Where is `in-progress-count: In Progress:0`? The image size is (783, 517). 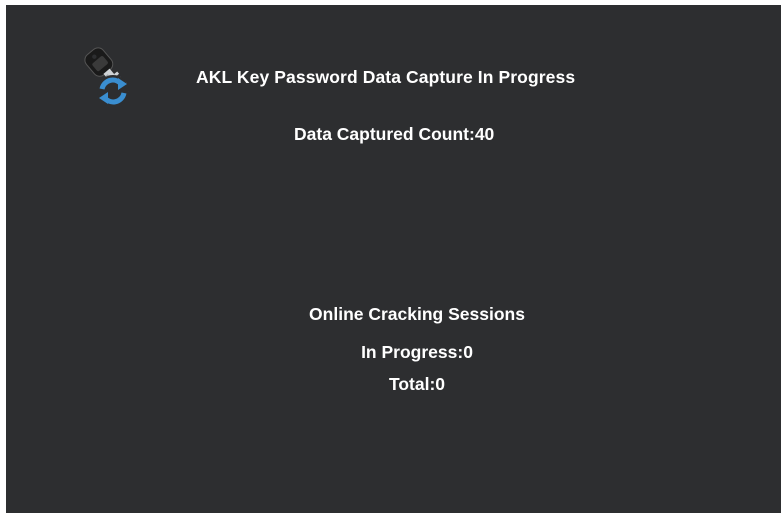 in-progress-count: In Progress:0 is located at coordinates (417, 352).